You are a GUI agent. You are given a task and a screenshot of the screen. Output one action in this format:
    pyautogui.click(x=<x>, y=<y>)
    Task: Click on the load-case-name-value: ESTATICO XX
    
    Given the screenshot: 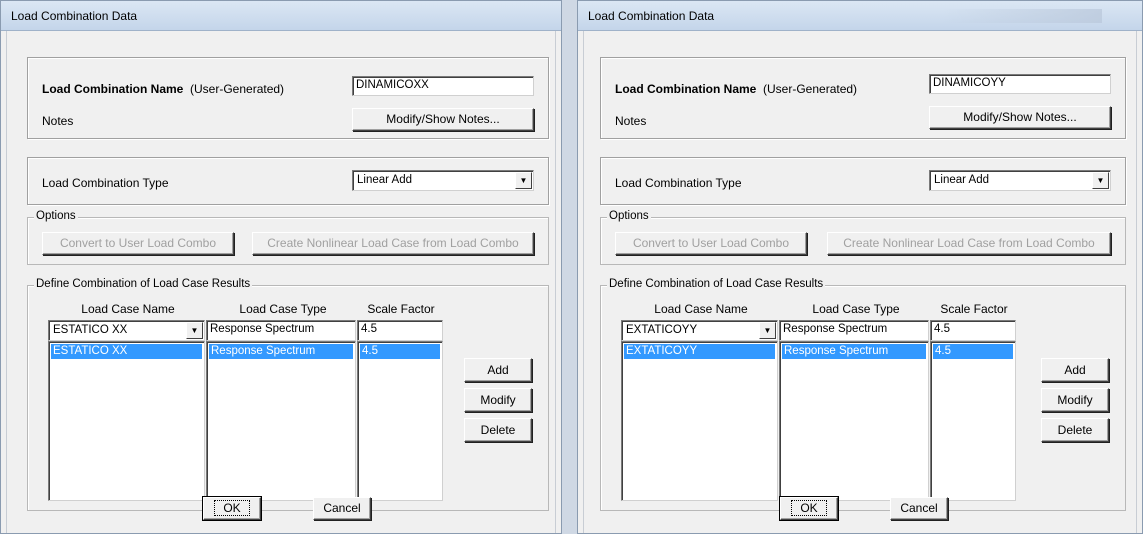 What is the action you would take?
    pyautogui.click(x=90, y=330)
    